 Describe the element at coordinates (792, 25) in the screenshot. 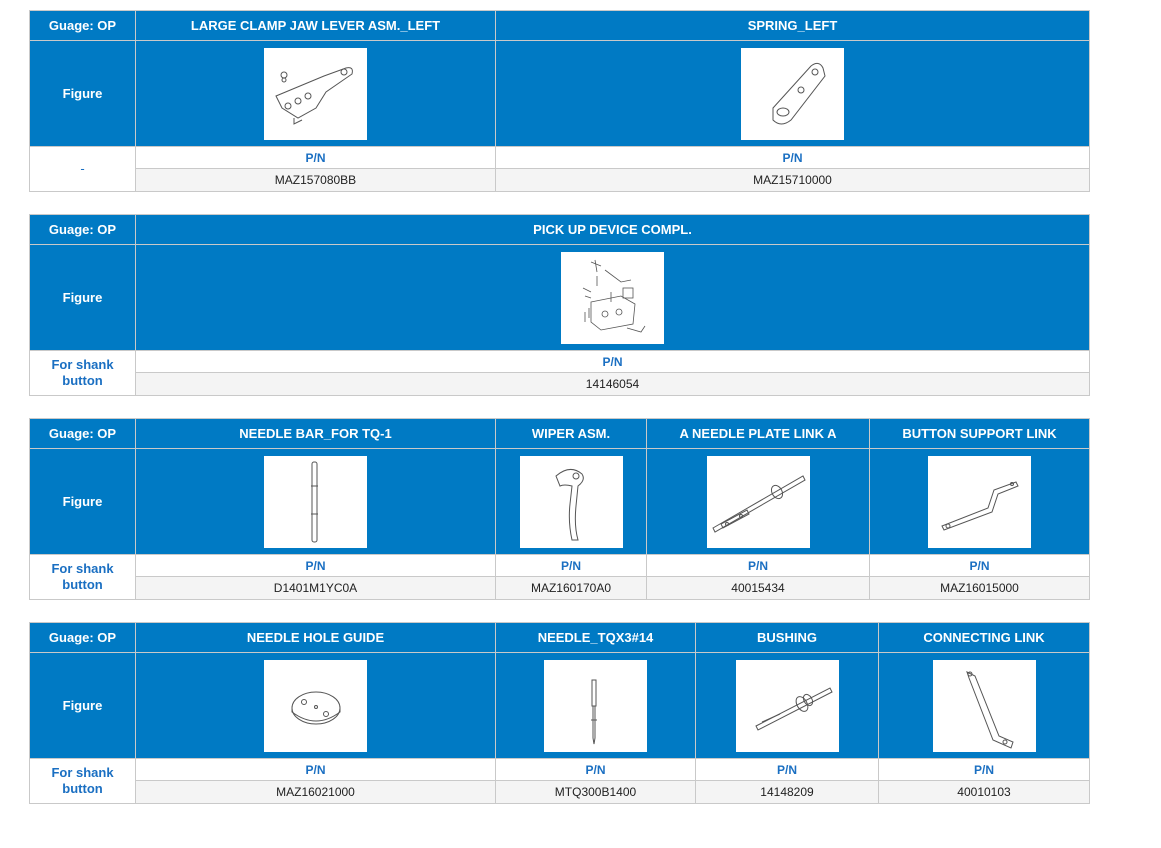

I see `part-name: SPRING_LEFT` at that location.